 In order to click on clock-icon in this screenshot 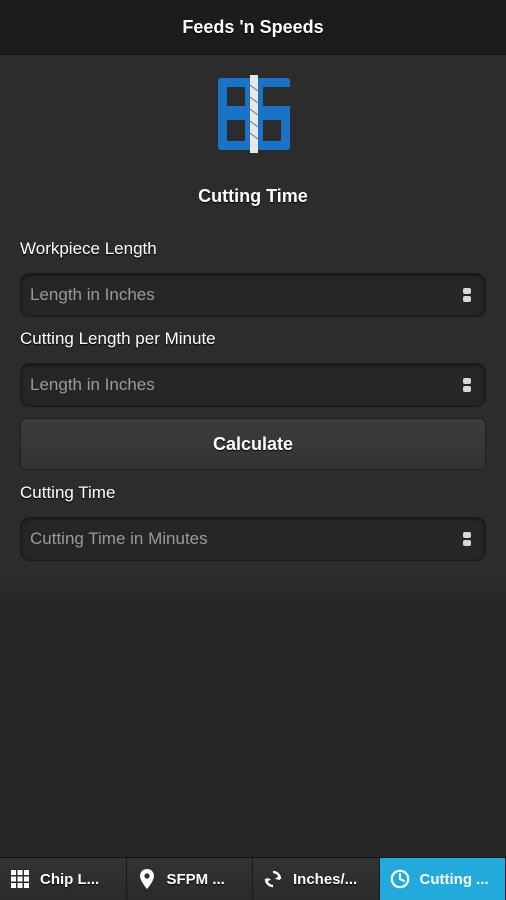, I will do `click(400, 879)`.